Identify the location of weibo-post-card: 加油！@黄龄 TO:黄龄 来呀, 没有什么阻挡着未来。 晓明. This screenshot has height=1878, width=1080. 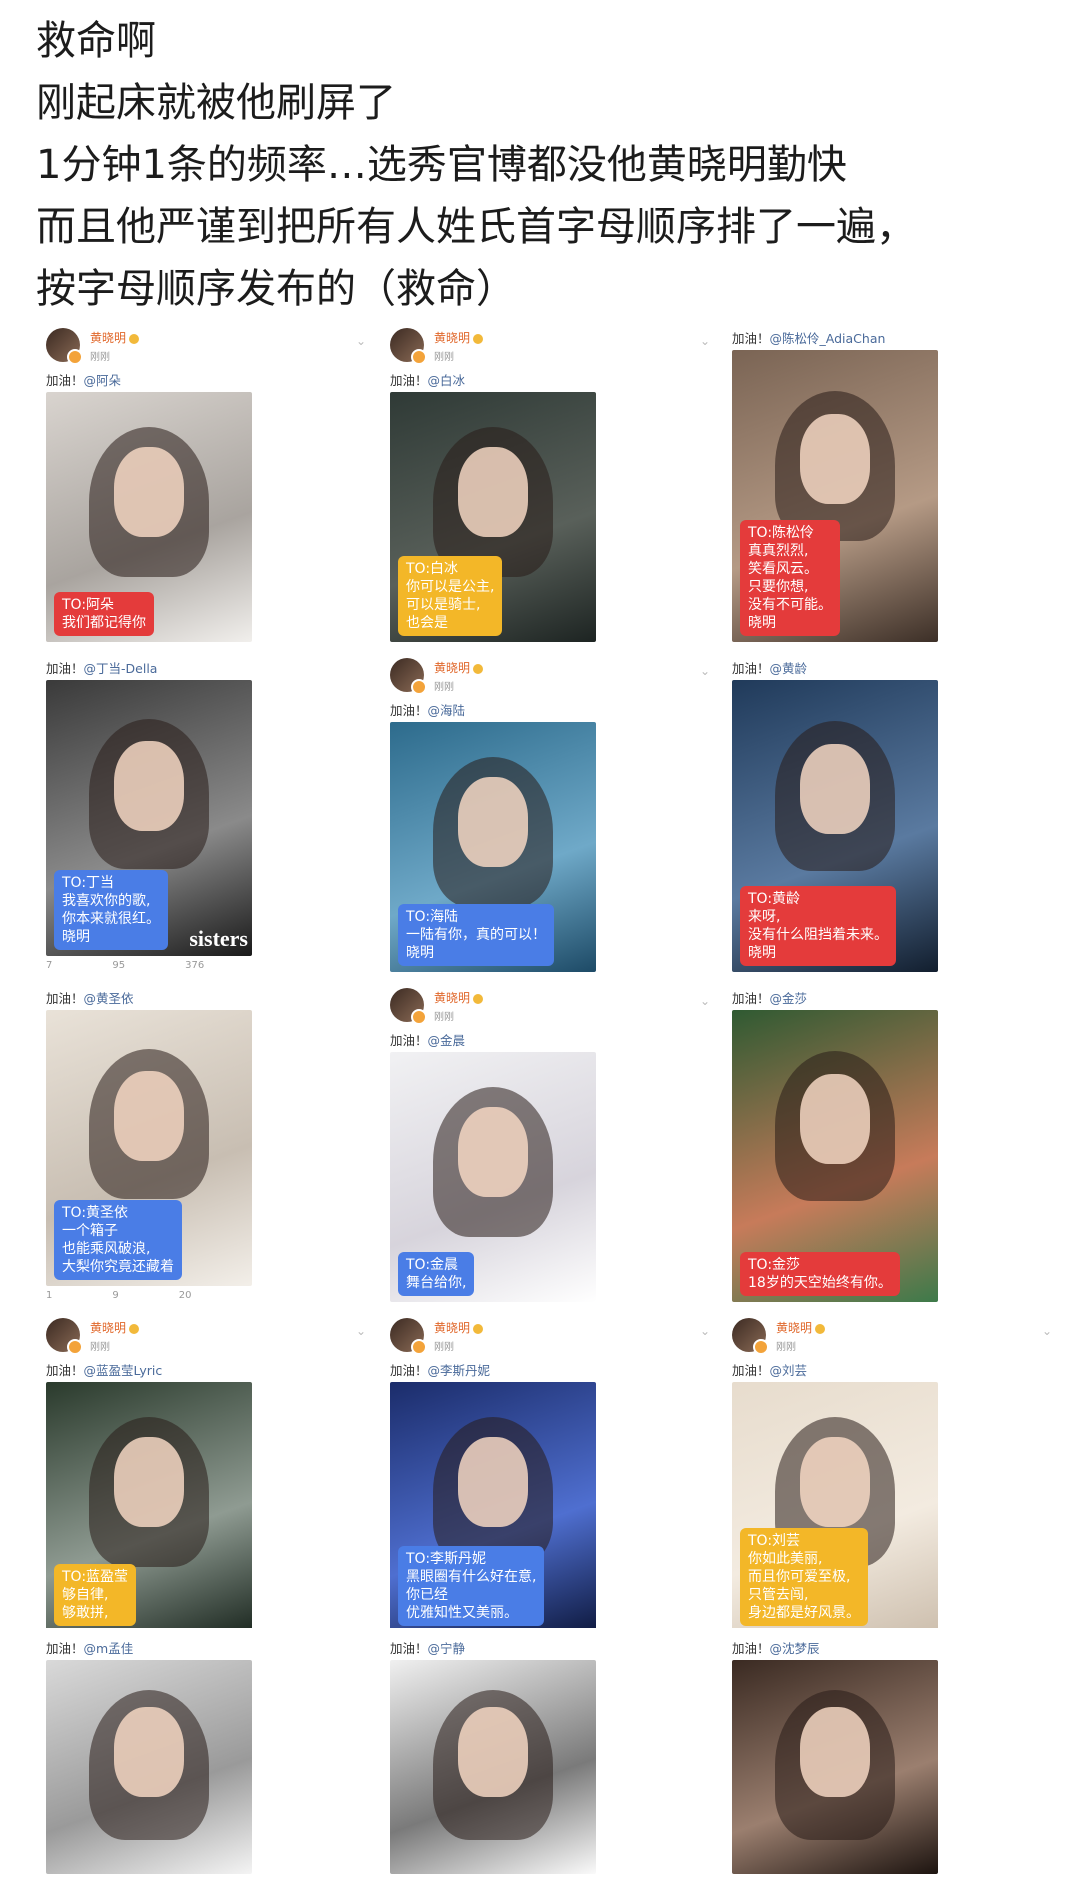
(887, 812).